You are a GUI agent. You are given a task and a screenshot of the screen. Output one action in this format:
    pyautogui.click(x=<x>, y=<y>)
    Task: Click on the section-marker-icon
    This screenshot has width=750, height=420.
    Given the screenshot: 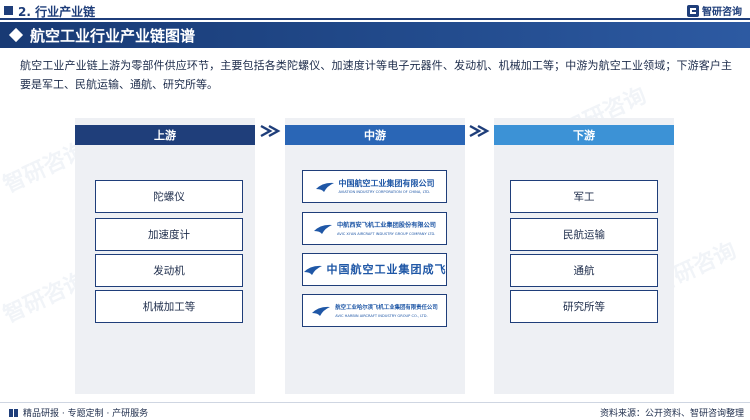 What is the action you would take?
    pyautogui.click(x=8, y=10)
    